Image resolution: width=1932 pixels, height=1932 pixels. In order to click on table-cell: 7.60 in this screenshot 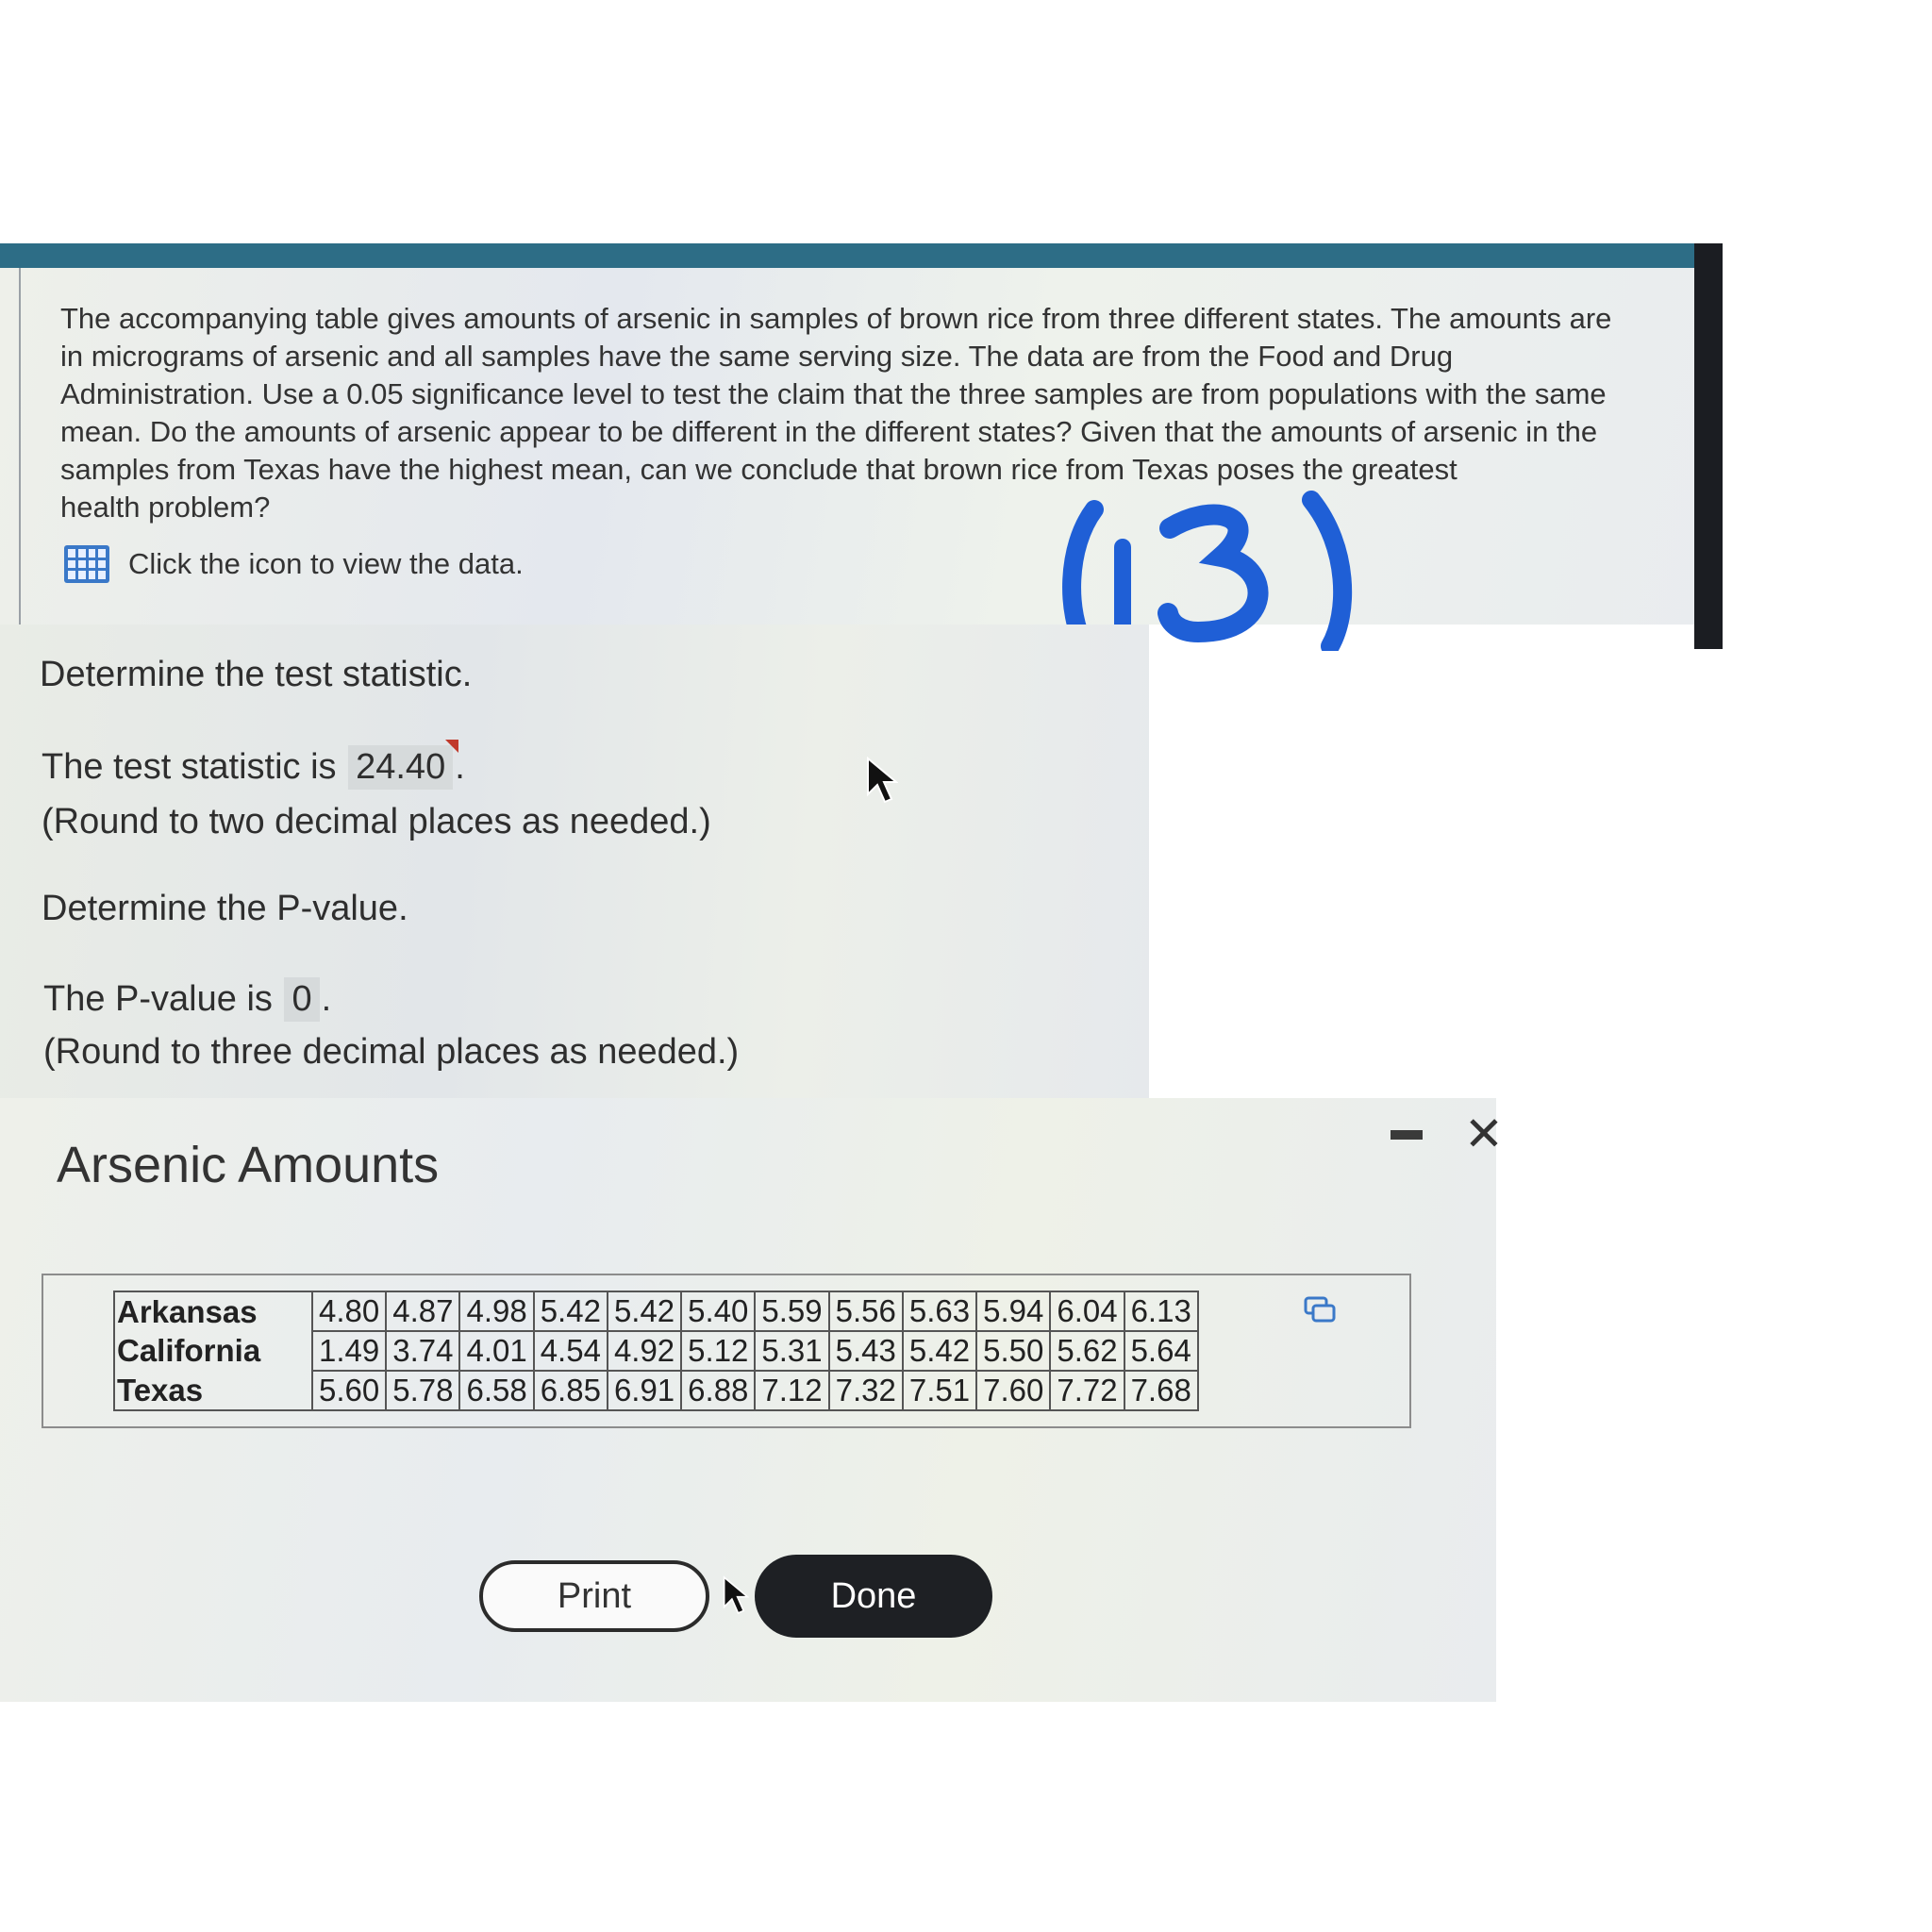, I will do `click(1013, 1390)`.